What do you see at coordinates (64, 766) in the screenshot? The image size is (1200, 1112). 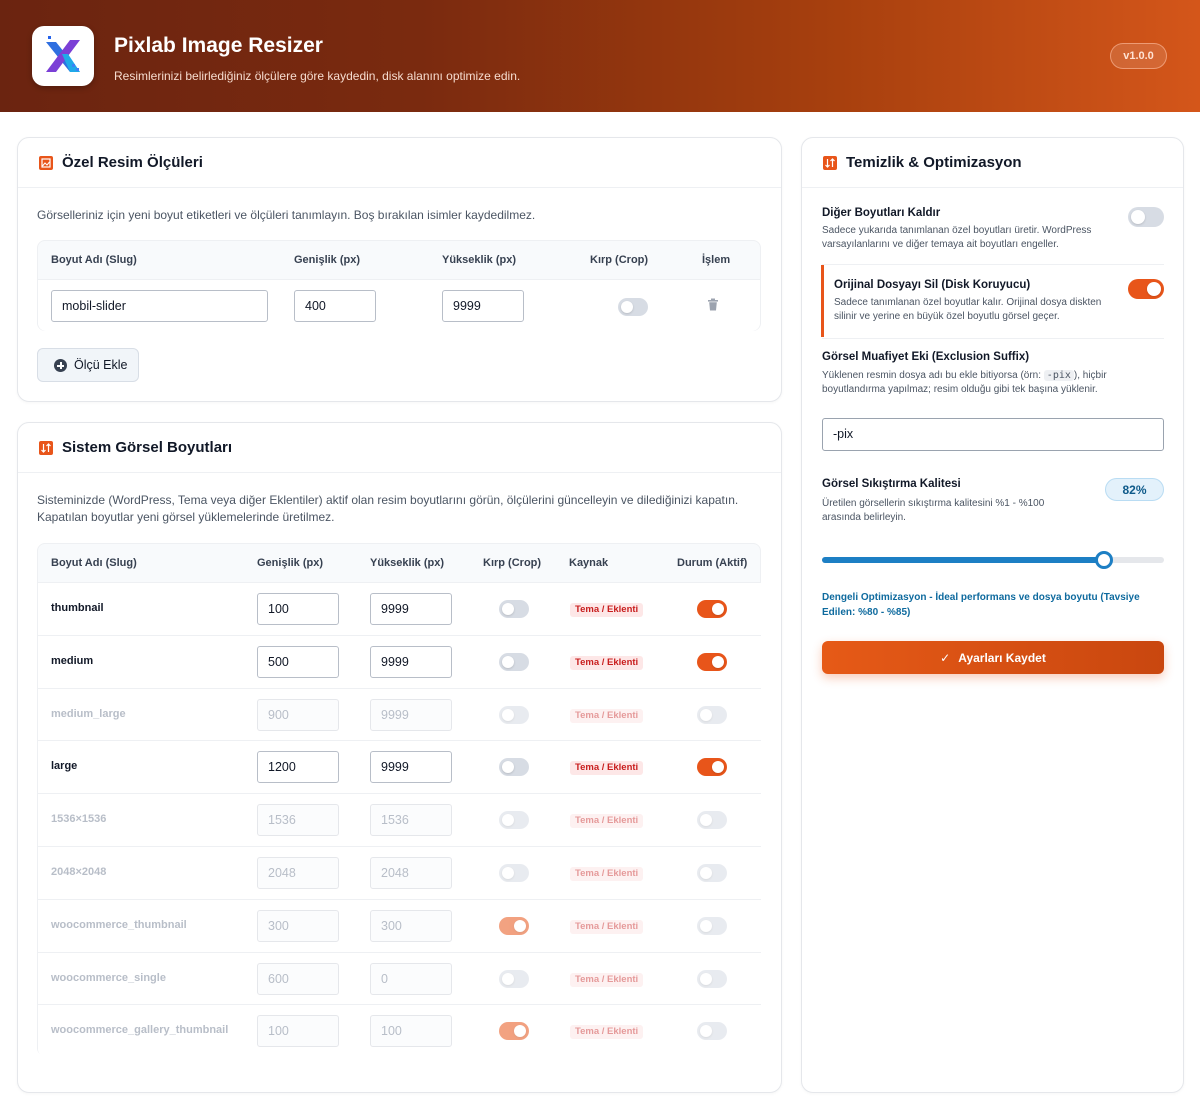 I see `size-slug: large` at bounding box center [64, 766].